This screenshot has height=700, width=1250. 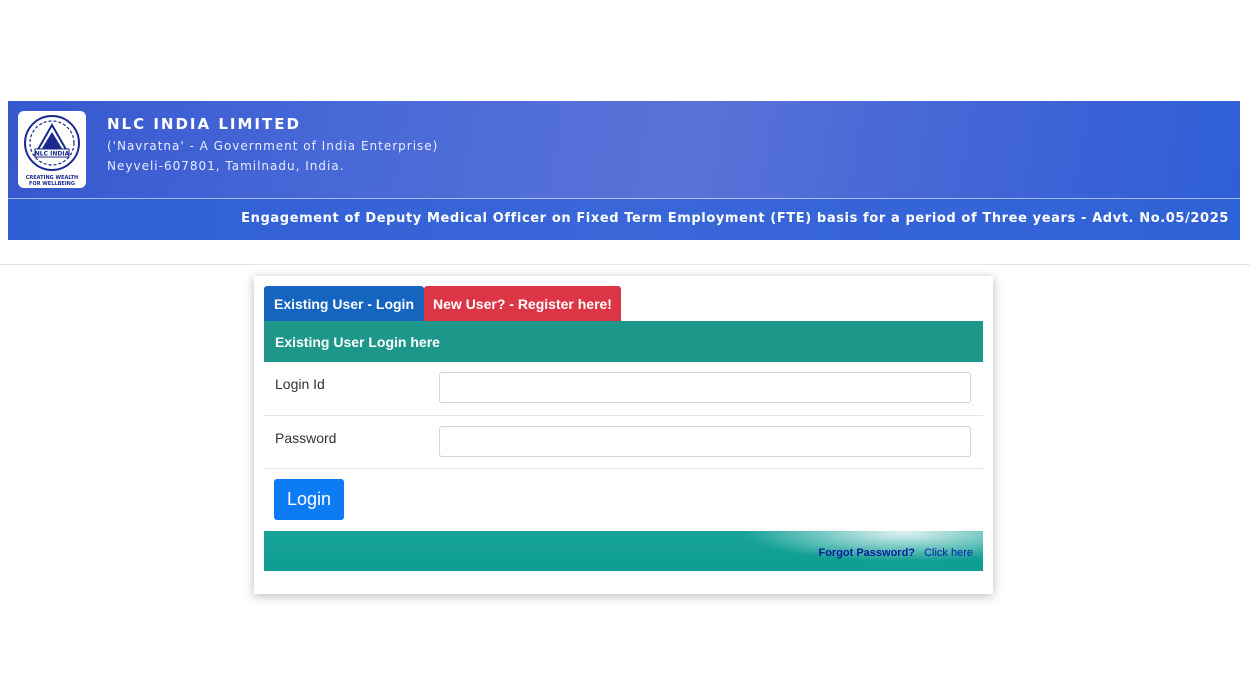 I want to click on svg-text: FOR WELLBEING, so click(x=52, y=184).